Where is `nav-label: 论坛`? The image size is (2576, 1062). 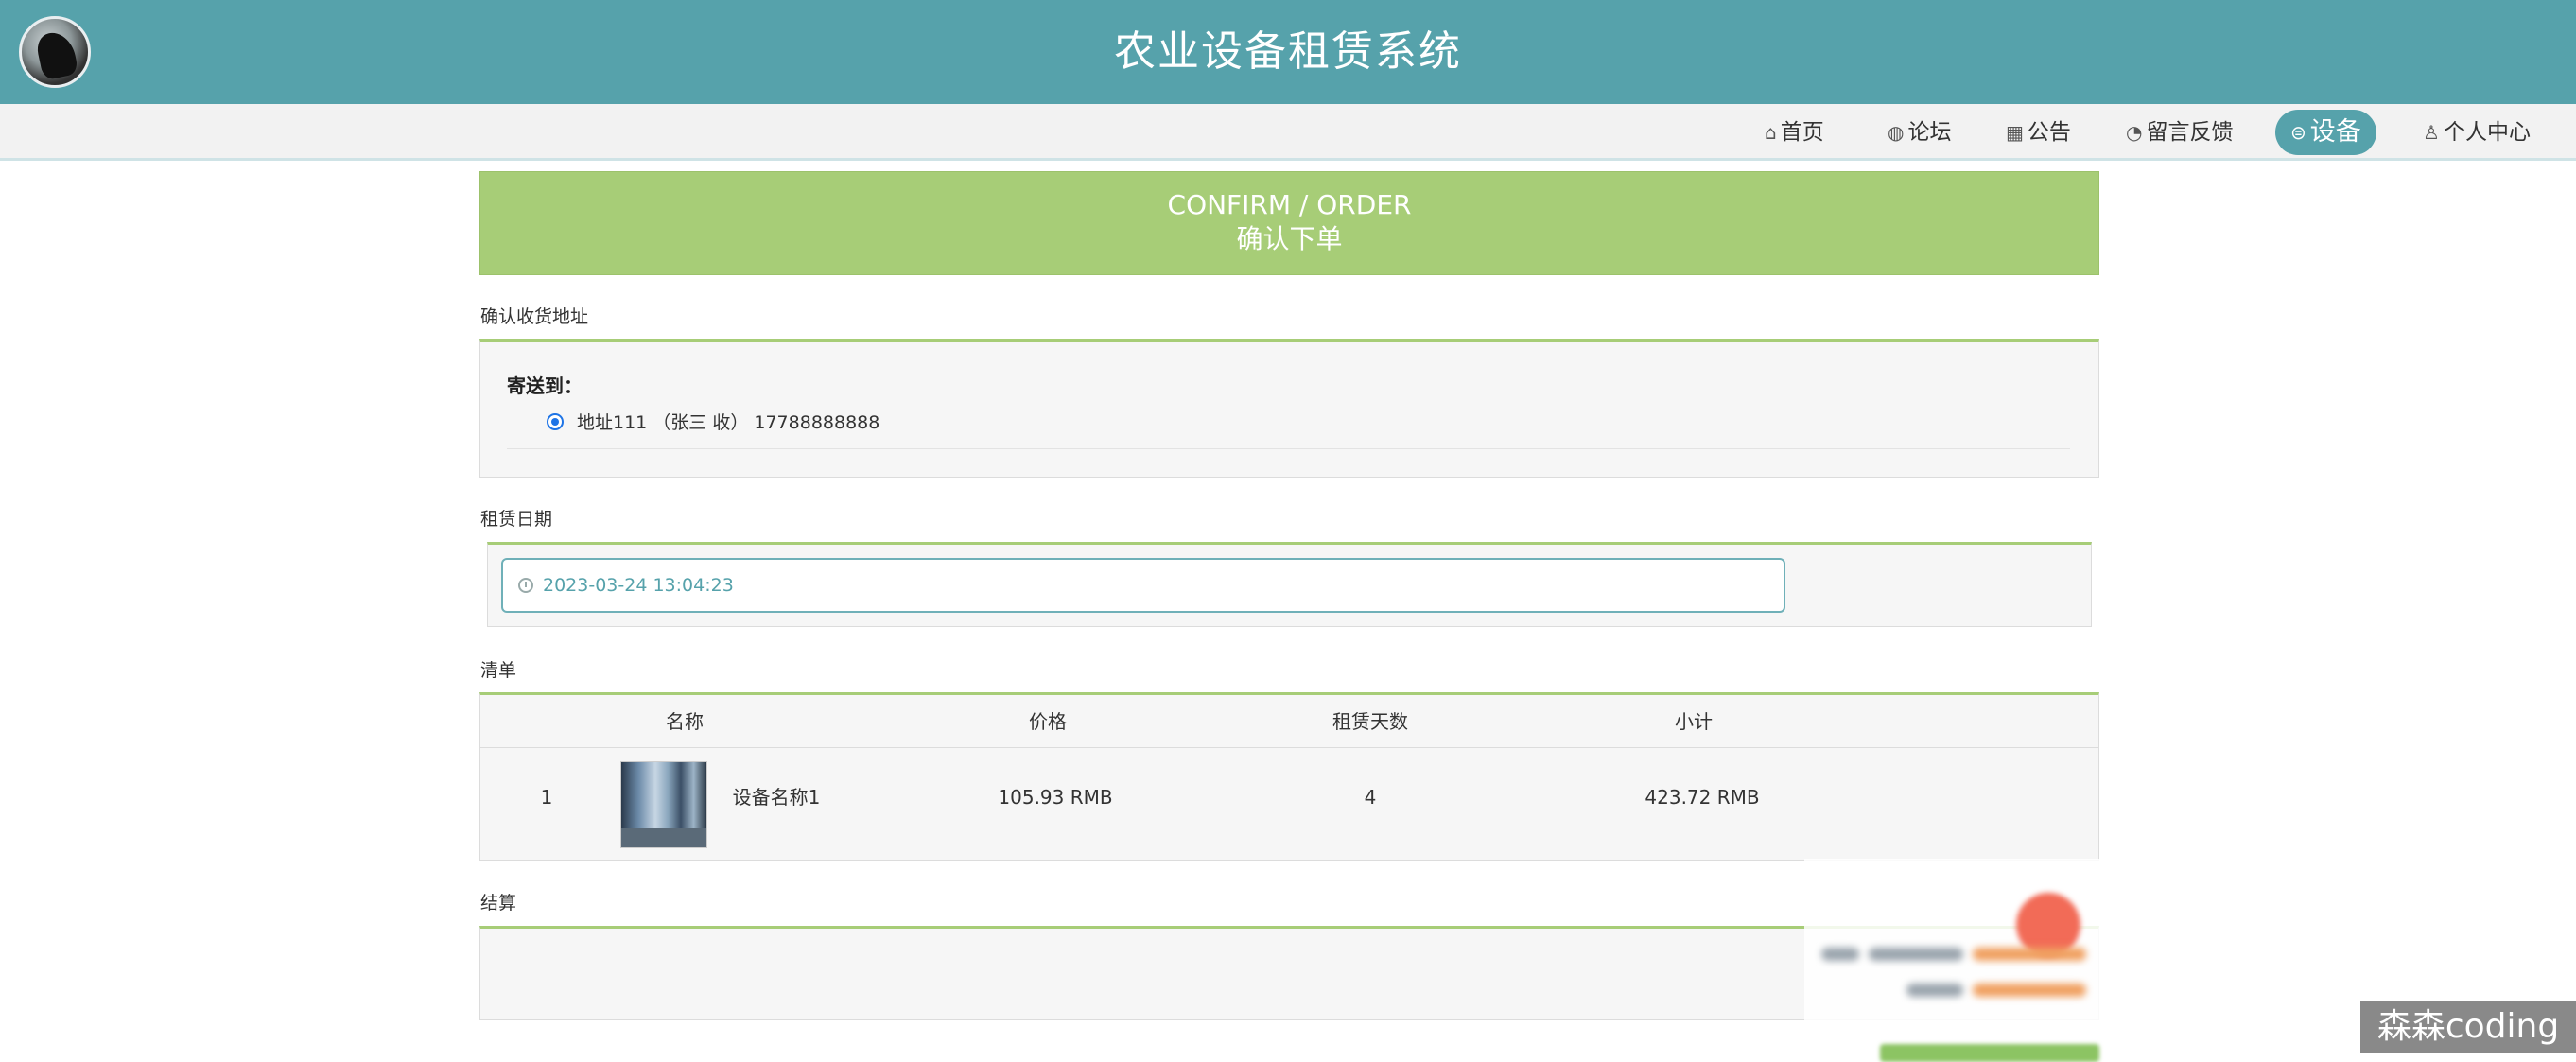 nav-label: 论坛 is located at coordinates (1929, 133).